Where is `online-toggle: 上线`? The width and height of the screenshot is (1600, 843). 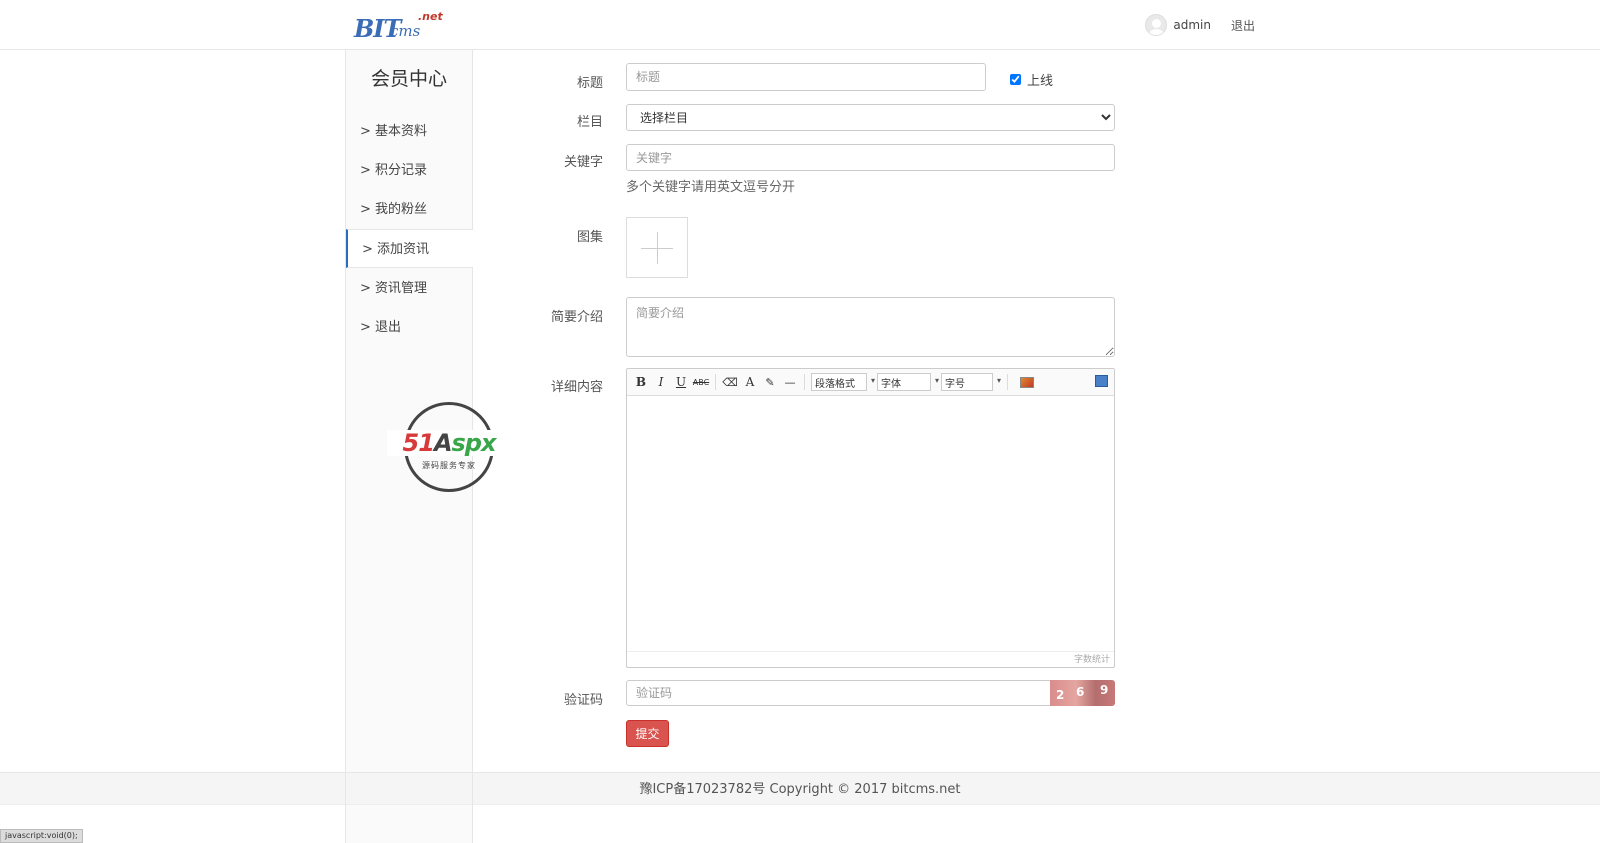
online-toggle: 上线 is located at coordinates (1031, 79).